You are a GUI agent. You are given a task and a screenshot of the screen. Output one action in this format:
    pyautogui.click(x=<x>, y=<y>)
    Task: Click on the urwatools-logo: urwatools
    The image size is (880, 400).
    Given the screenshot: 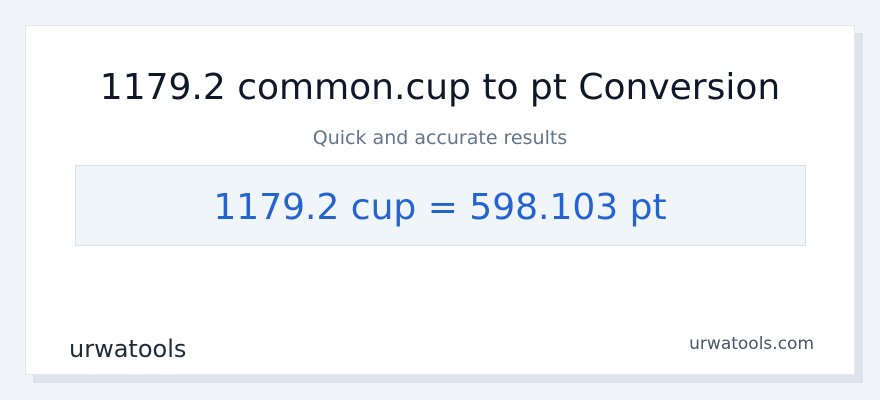 What is the action you would take?
    pyautogui.click(x=127, y=349)
    